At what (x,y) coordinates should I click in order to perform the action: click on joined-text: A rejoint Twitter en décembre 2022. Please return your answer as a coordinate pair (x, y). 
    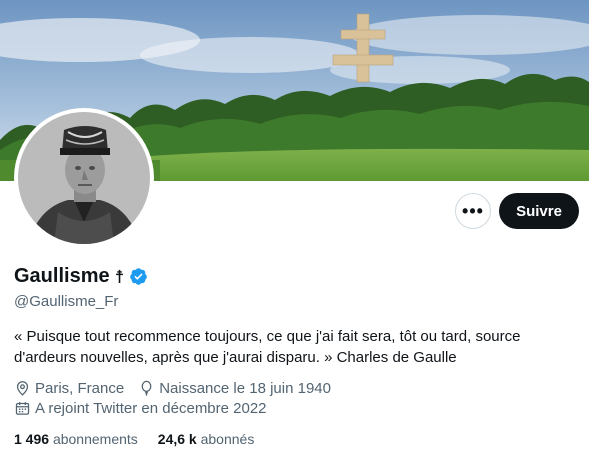
    Looking at the image, I should click on (151, 408).